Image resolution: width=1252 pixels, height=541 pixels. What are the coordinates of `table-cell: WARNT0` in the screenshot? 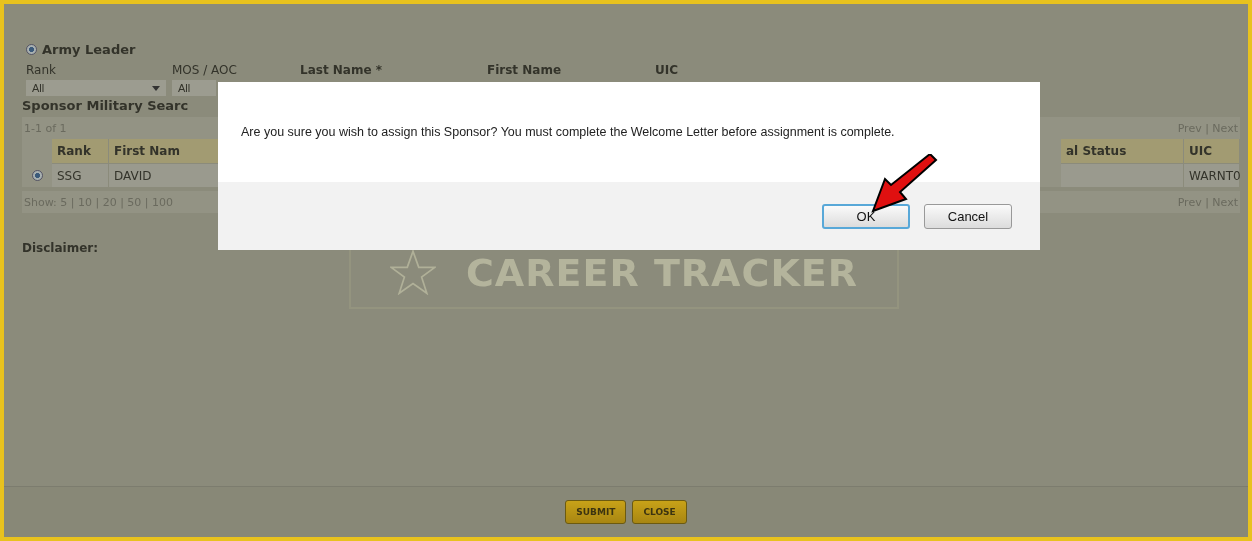 It's located at (1212, 175).